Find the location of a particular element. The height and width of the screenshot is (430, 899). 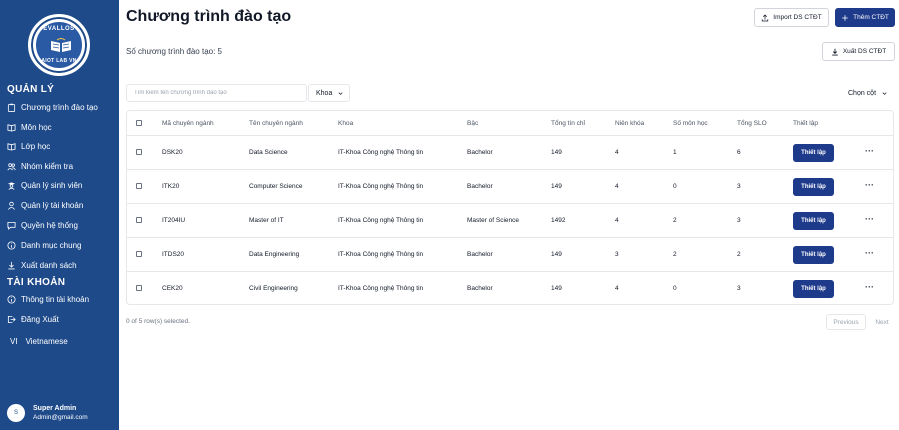

sidebar-item-logout: Đăng Xuất is located at coordinates (33, 319).